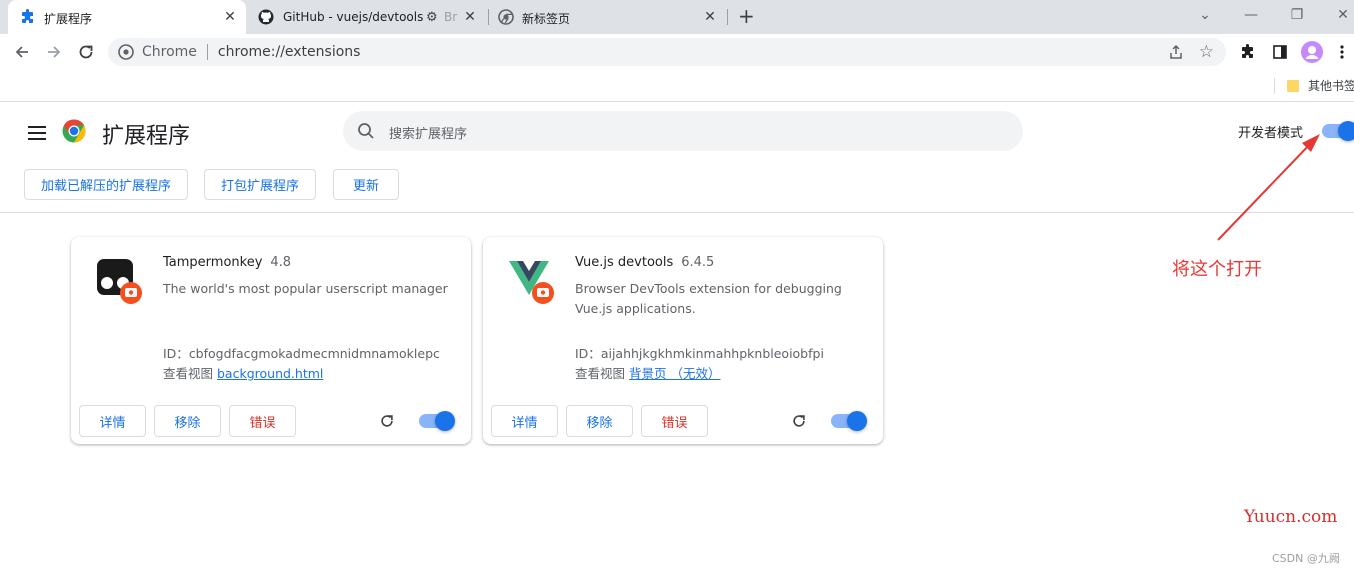 The height and width of the screenshot is (572, 1354). Describe the element at coordinates (260, 184) in the screenshot. I see `pack-extension-button: 打包扩展程序` at that location.